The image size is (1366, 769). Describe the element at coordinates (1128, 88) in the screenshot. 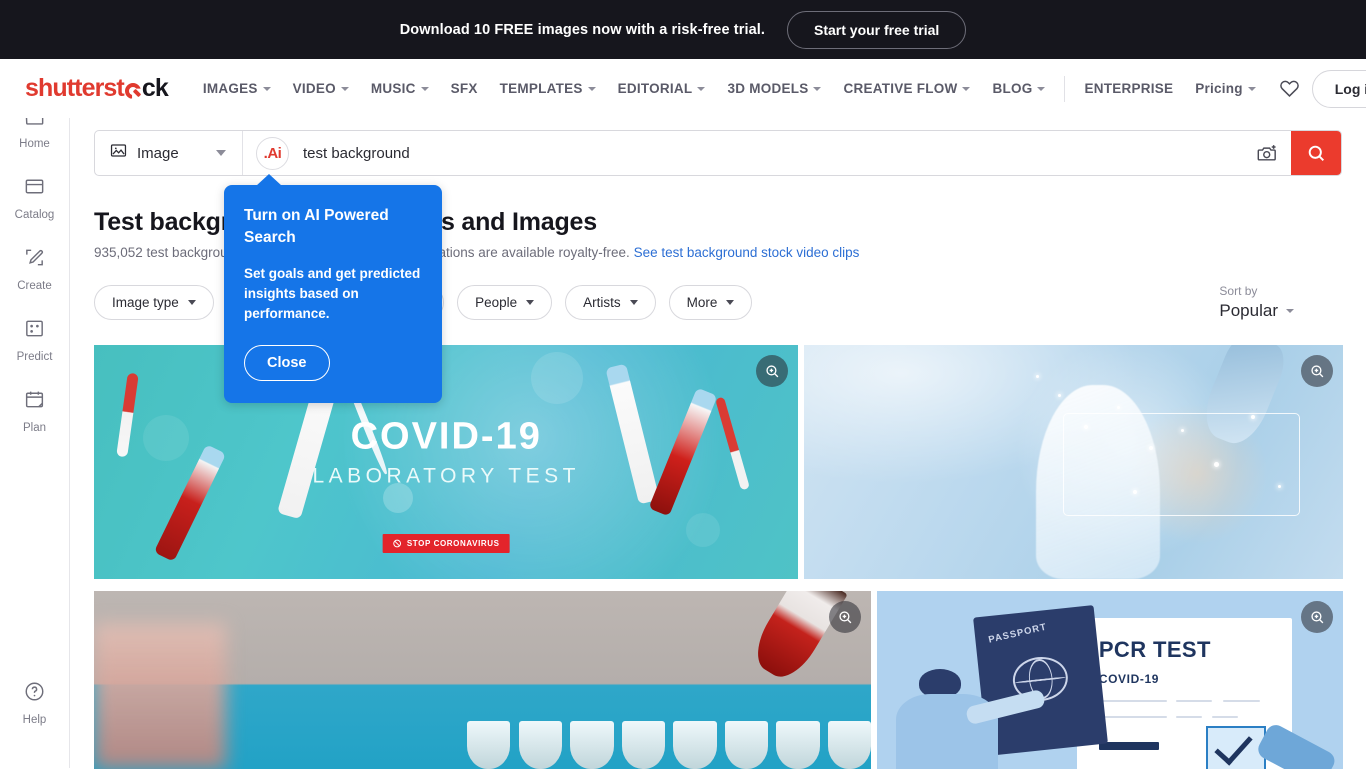

I see `nav-item-enterprise: ENTERPRISE` at that location.